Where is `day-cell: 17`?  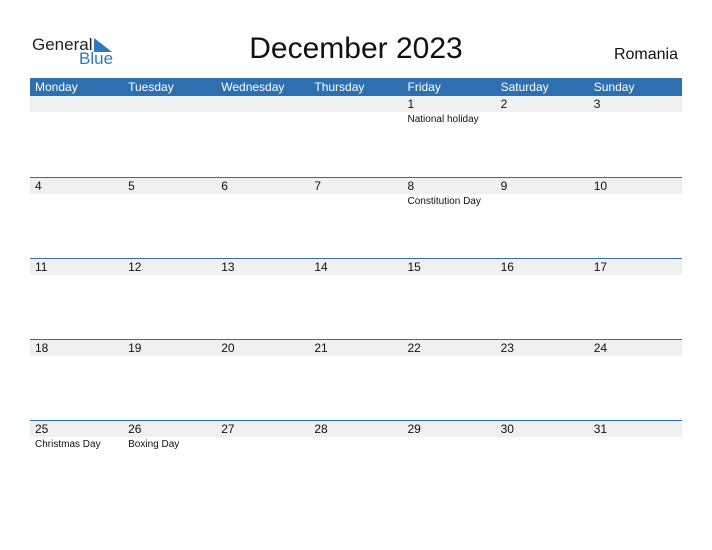
day-cell: 17 is located at coordinates (635, 299).